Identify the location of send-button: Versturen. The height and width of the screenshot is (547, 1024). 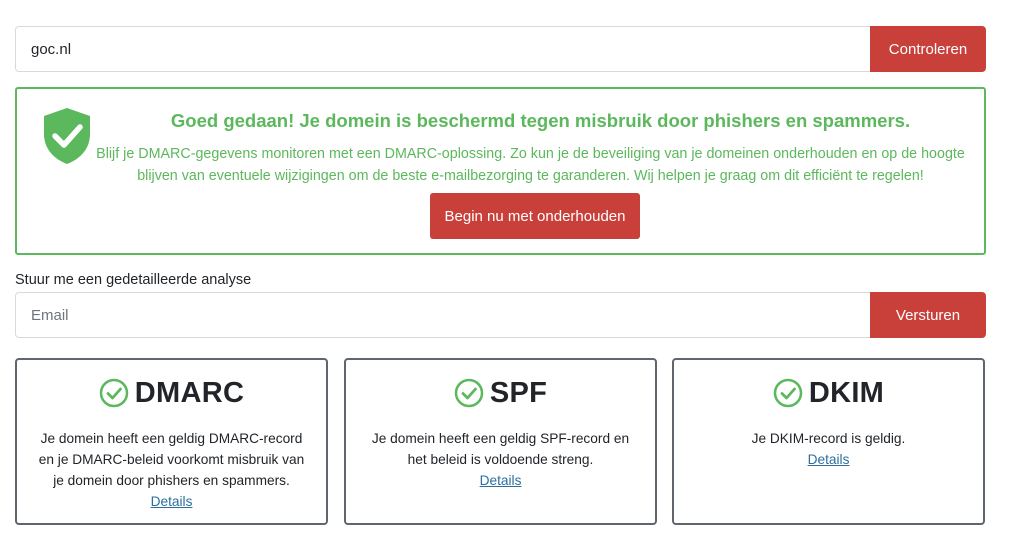
(928, 315).